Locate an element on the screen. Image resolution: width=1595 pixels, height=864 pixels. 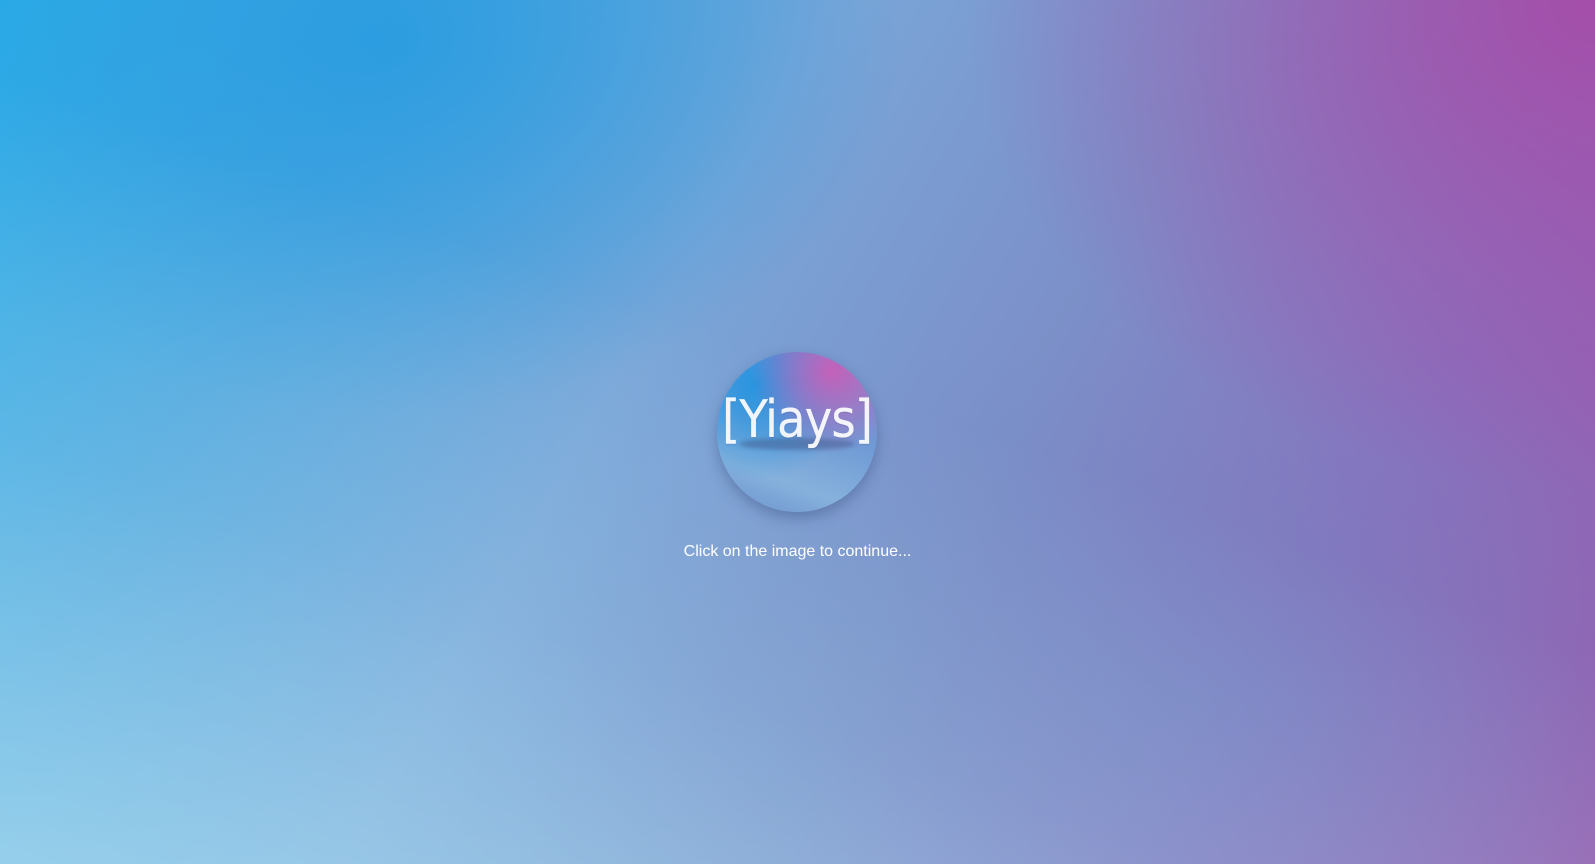
logo-text: [Yiays] is located at coordinates (797, 420).